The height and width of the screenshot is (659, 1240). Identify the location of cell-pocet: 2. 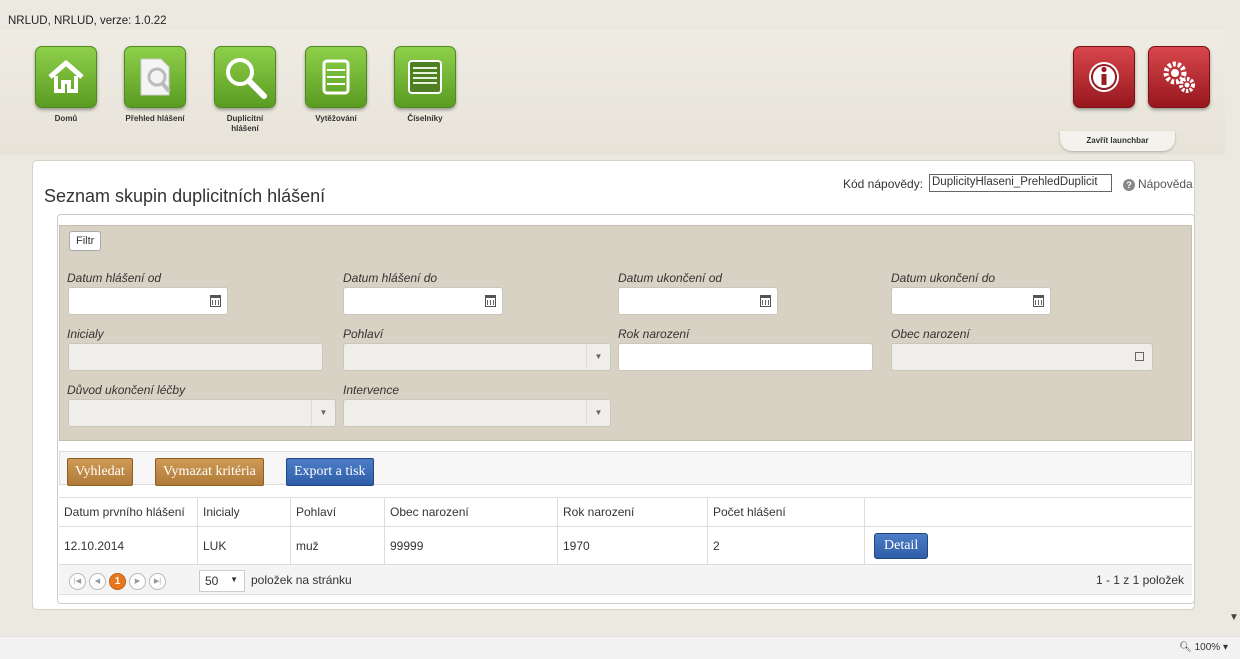
(785, 545).